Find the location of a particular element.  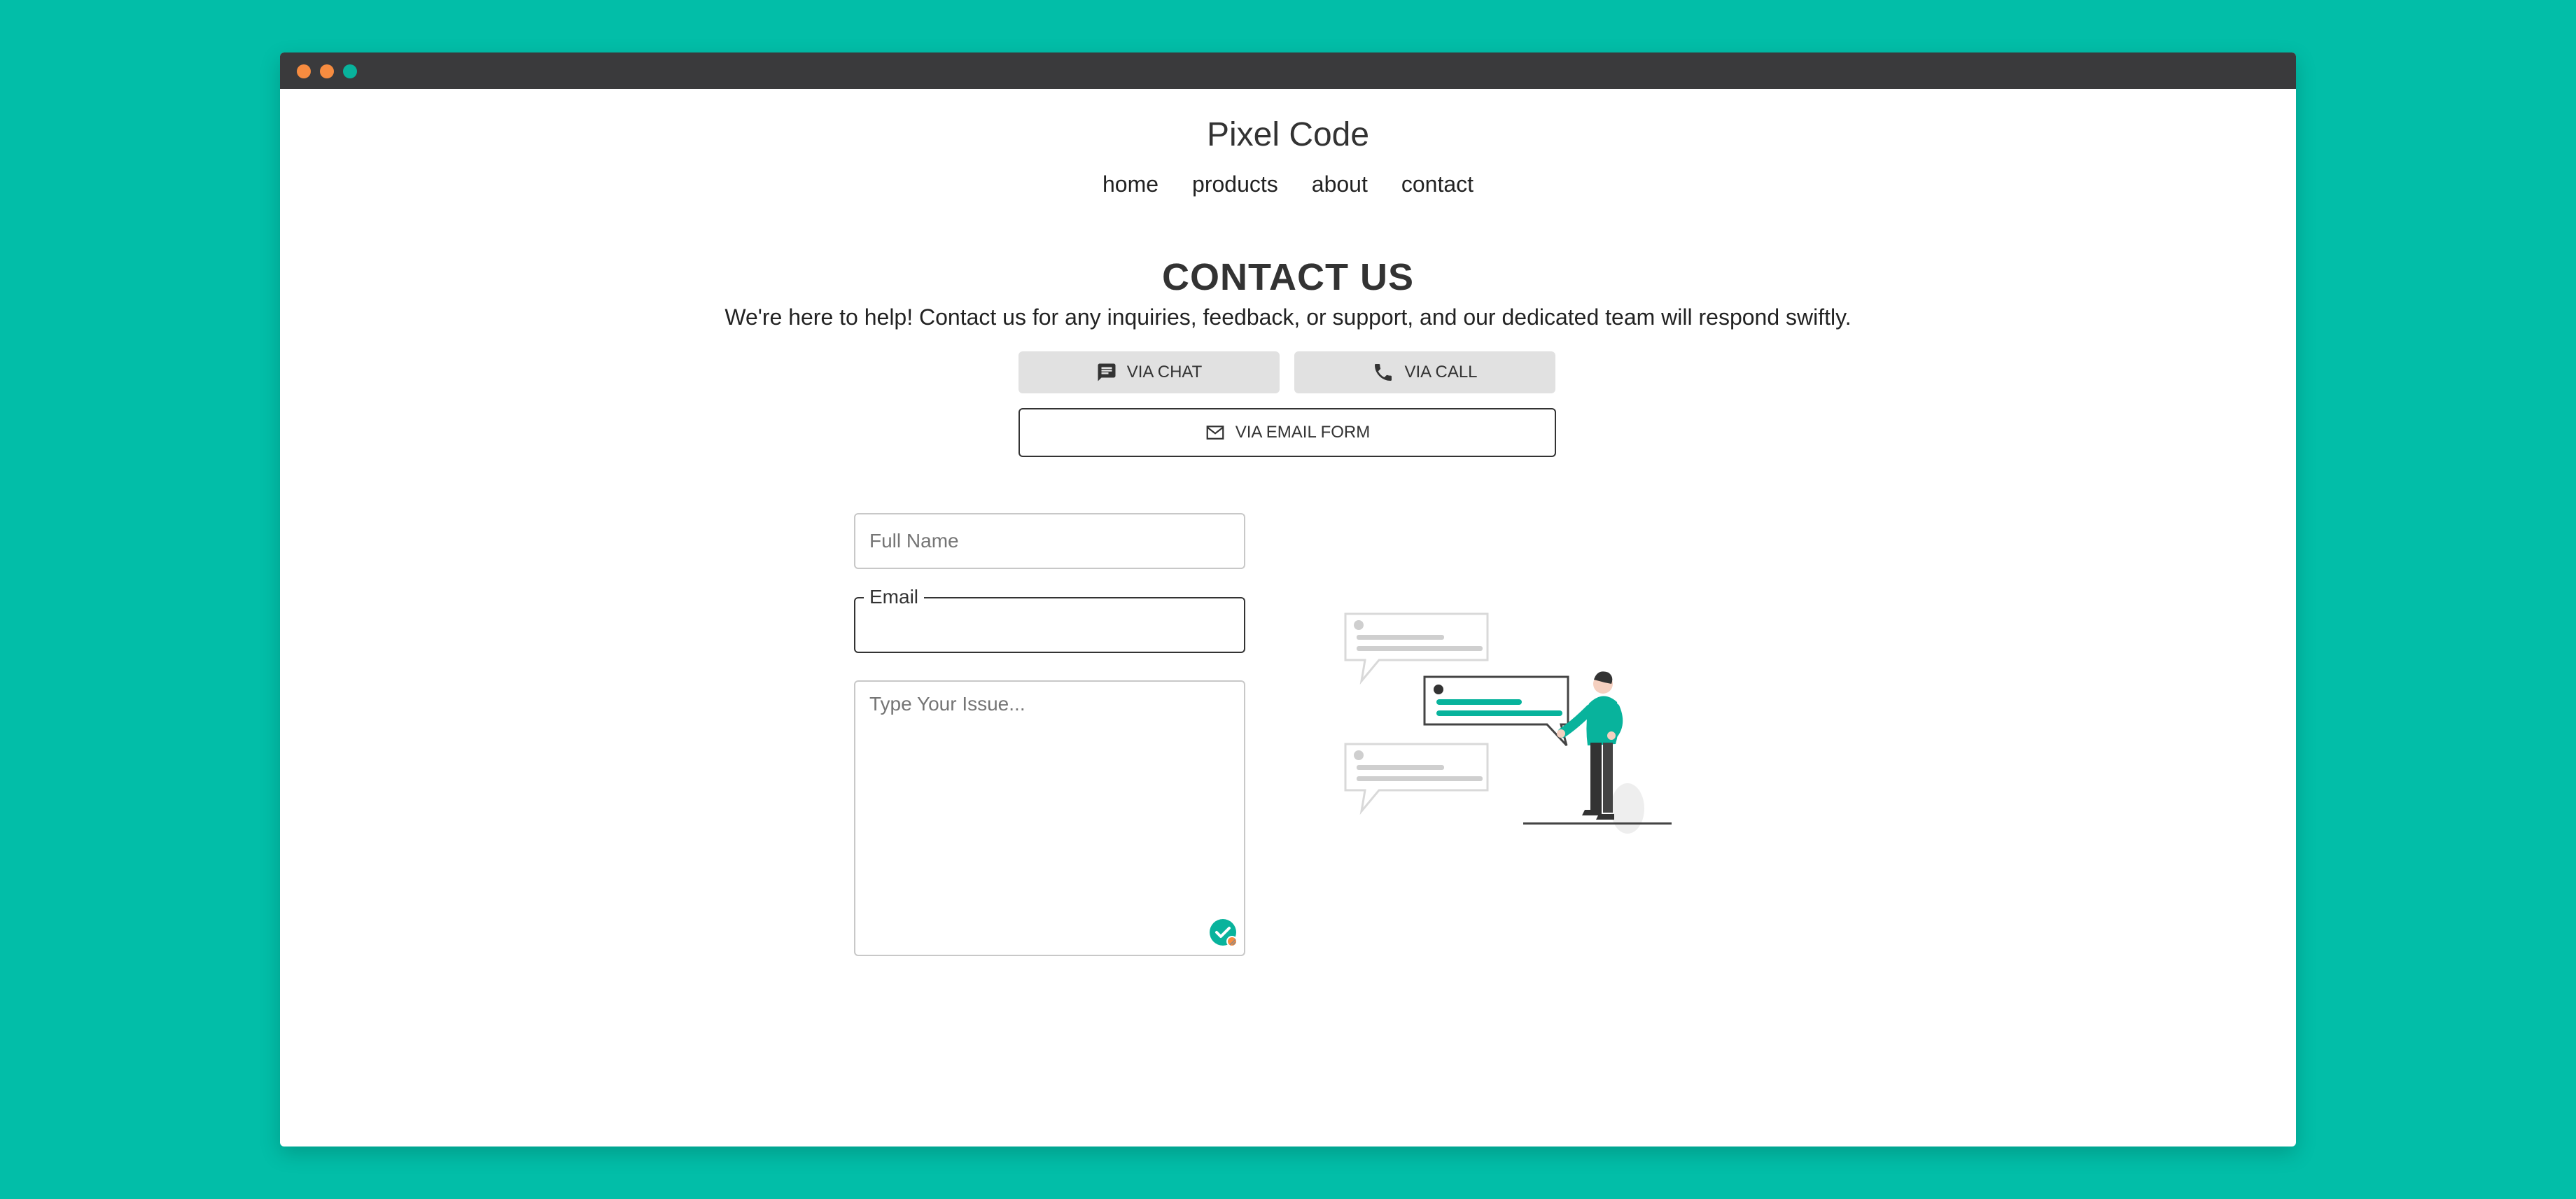

via-email-form-button: VIA EMAIL FORM is located at coordinates (1287, 432).